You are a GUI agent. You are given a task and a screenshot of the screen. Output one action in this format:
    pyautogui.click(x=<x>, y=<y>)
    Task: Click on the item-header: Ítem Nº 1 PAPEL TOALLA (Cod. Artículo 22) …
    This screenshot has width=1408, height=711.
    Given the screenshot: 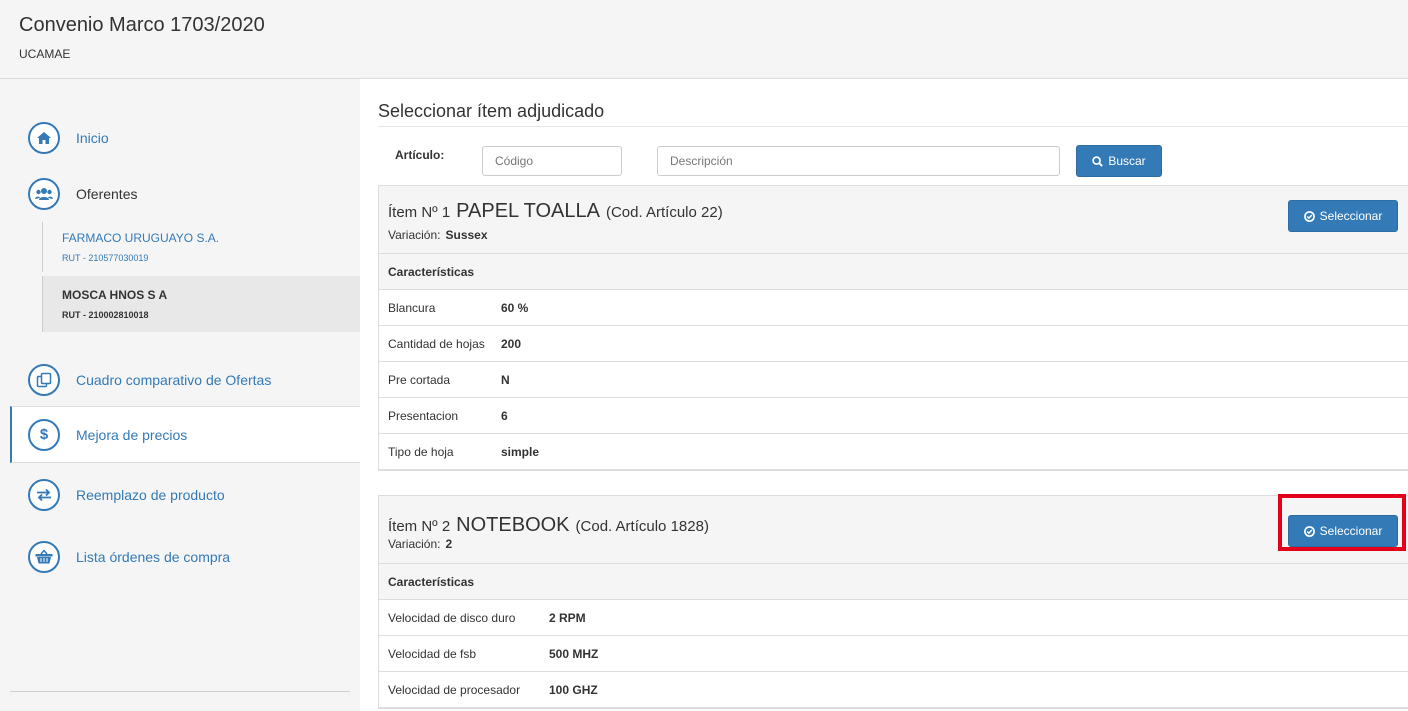 What is the action you would take?
    pyautogui.click(x=893, y=220)
    